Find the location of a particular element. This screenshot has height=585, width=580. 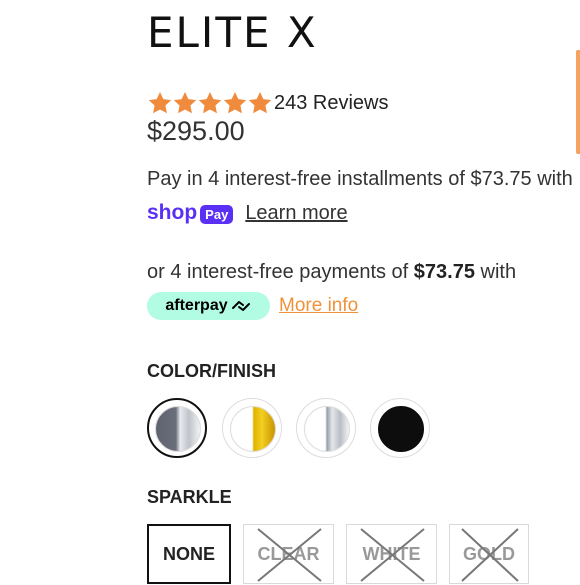

afterpay-row: afterpay More info is located at coordinates (252, 306).